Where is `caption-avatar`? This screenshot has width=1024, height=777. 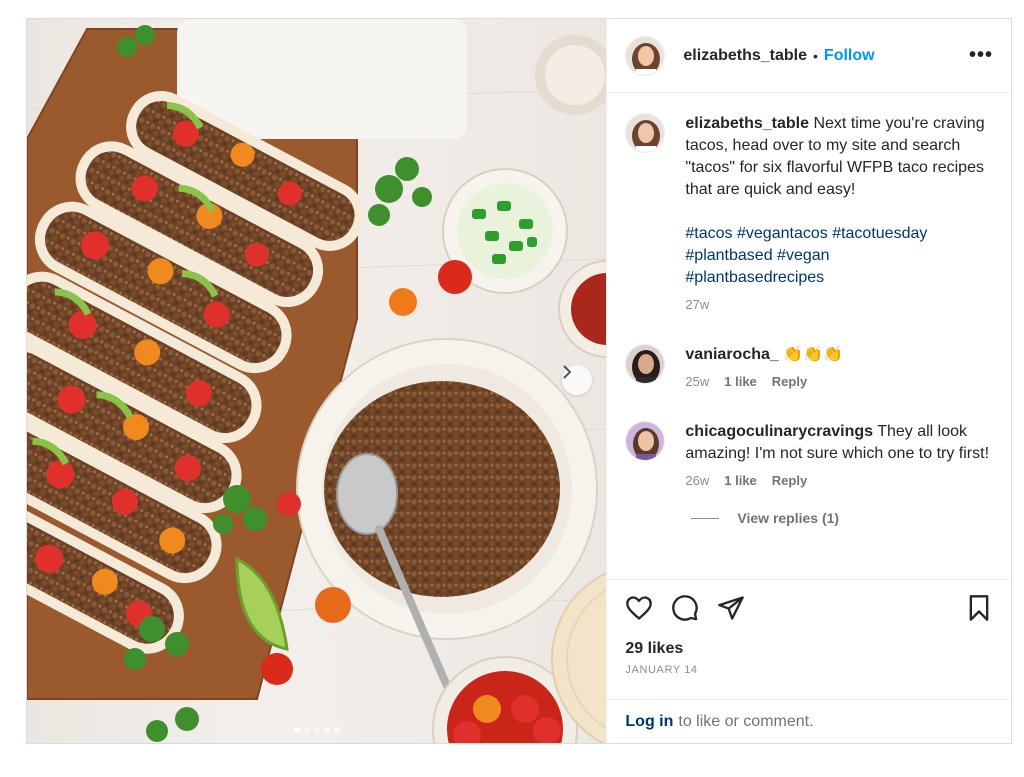
caption-avatar is located at coordinates (645, 133).